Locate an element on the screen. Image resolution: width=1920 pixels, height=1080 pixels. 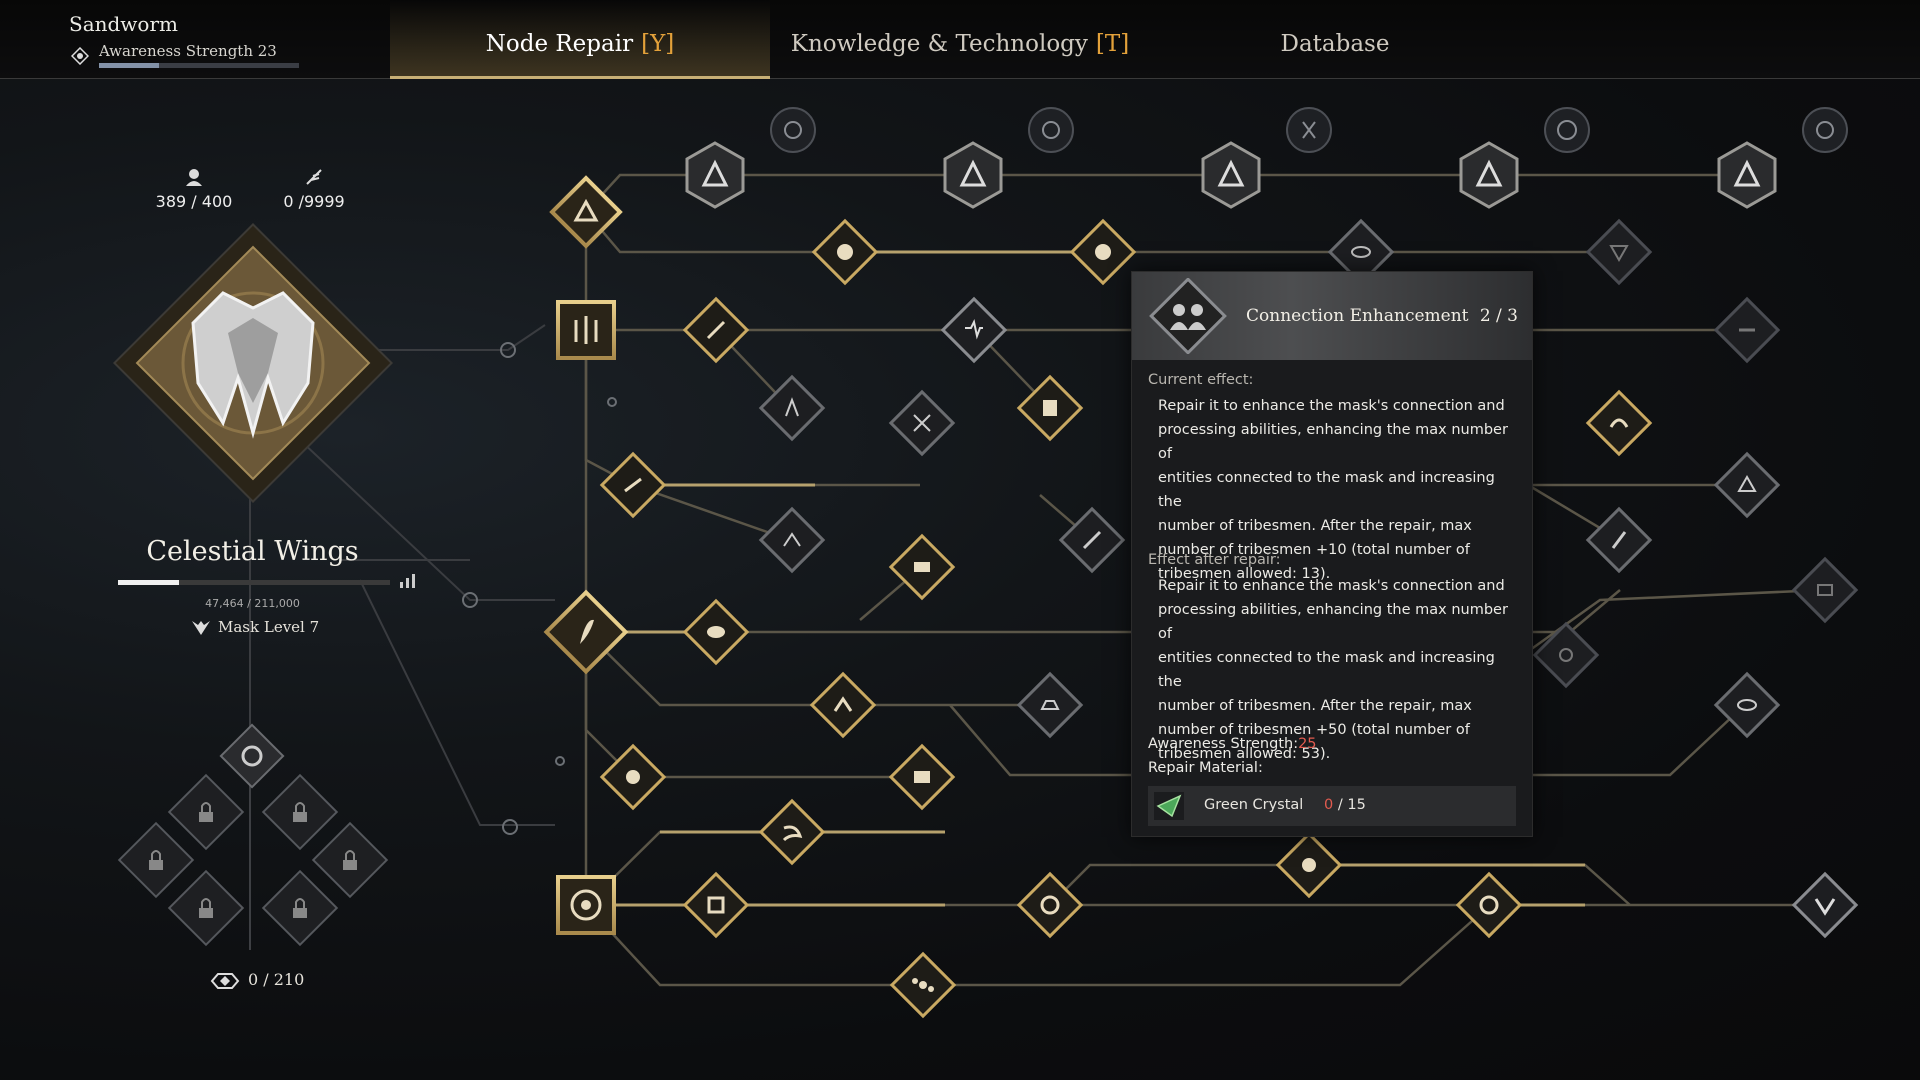
locked-slots is located at coordinates (253, 836).